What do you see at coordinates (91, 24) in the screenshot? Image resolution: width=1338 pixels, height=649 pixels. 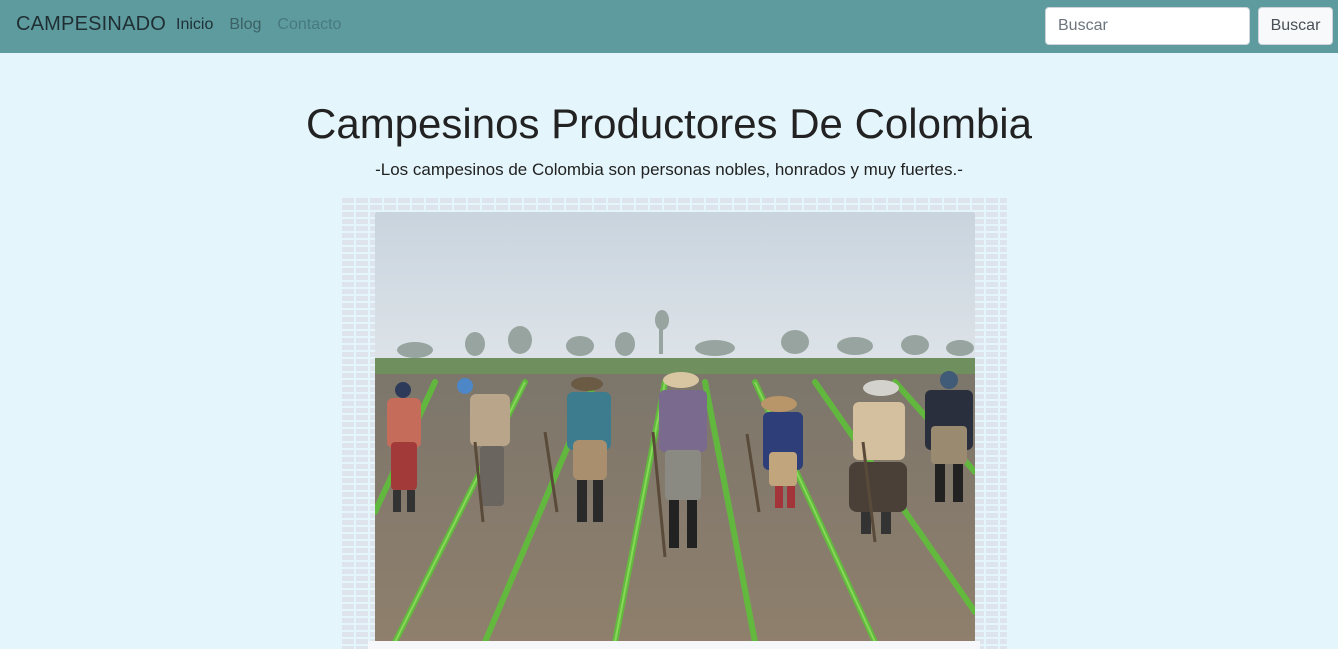 I see `brand-logo-link: CAMPESINADO` at bounding box center [91, 24].